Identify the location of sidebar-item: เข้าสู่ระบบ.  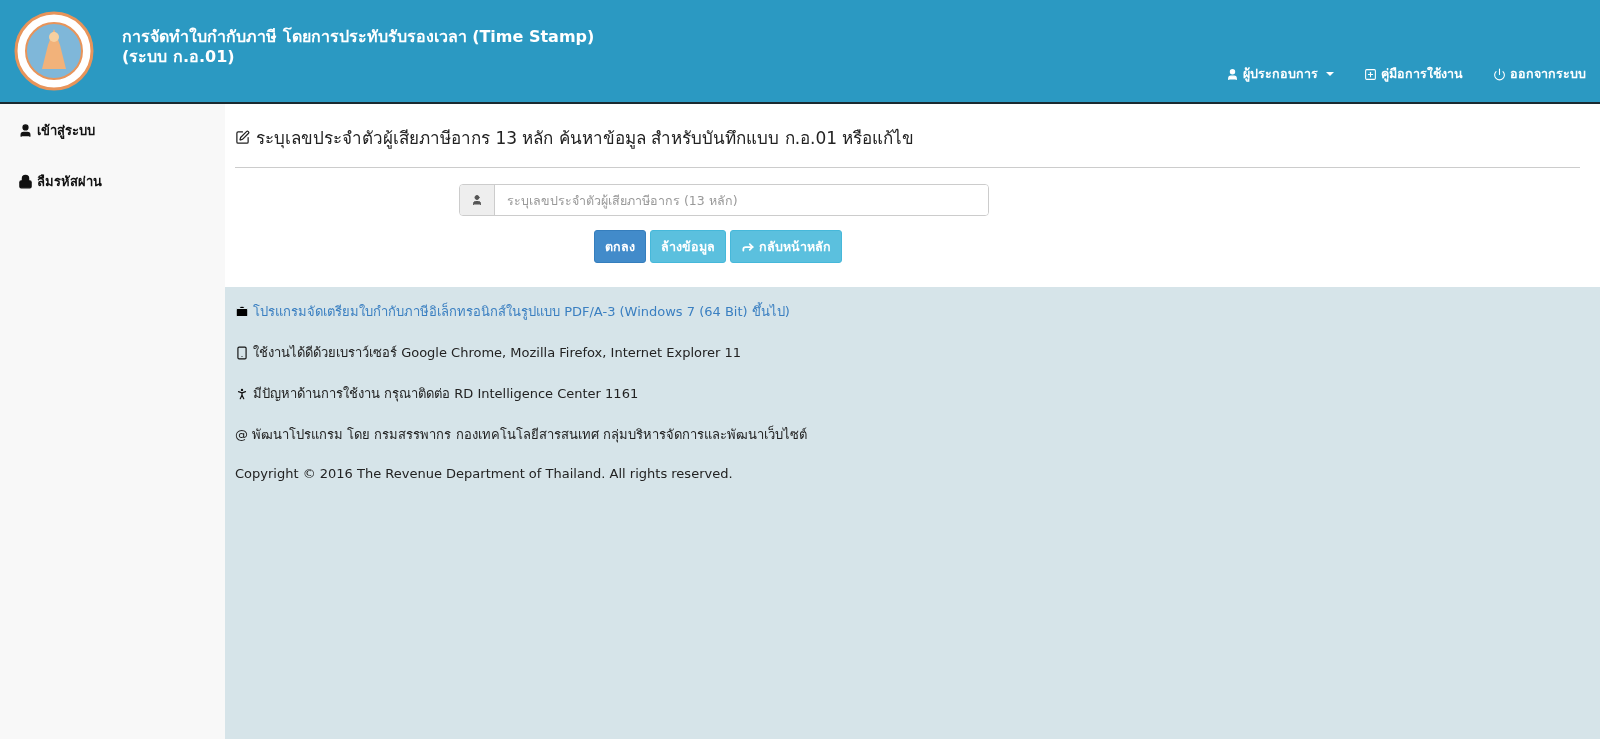
(112, 130).